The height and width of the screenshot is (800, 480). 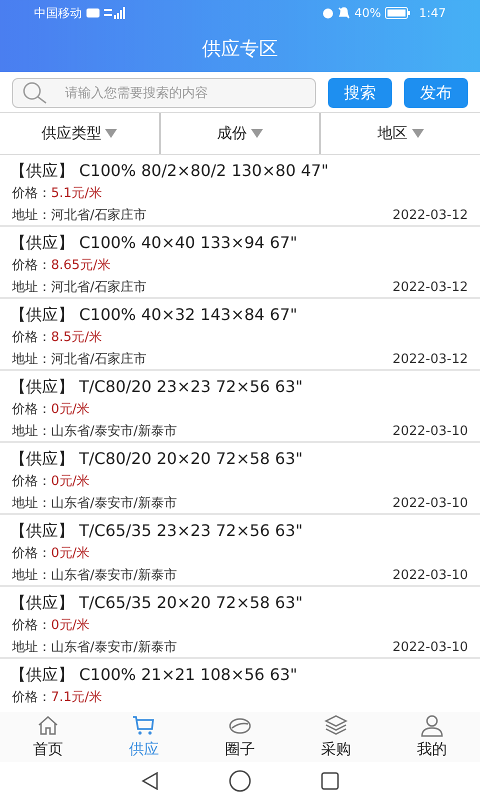 What do you see at coordinates (240, 737) in the screenshot?
I see `tab-item: 圈子` at bounding box center [240, 737].